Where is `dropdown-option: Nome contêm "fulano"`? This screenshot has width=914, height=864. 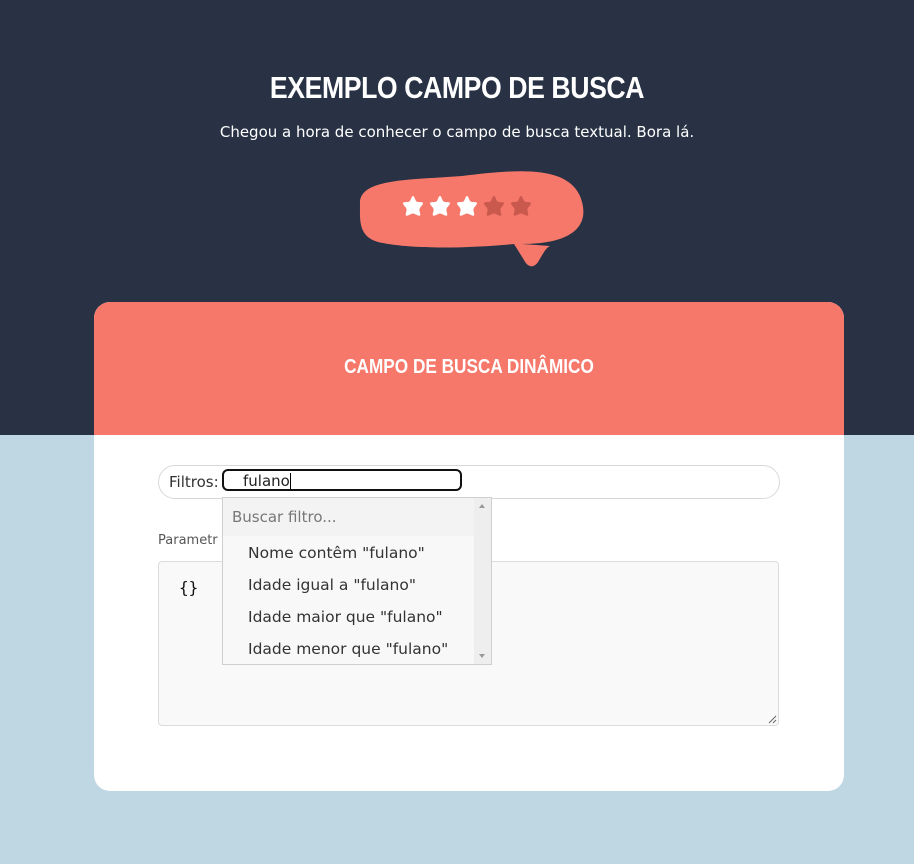
dropdown-option: Nome contêm "fulano" is located at coordinates (349, 554).